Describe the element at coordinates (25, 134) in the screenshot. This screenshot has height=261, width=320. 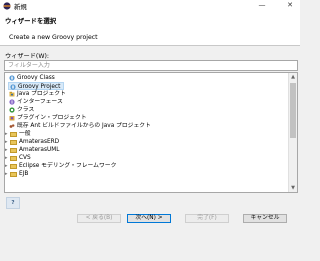
I see `tree-item-label: 一般` at that location.